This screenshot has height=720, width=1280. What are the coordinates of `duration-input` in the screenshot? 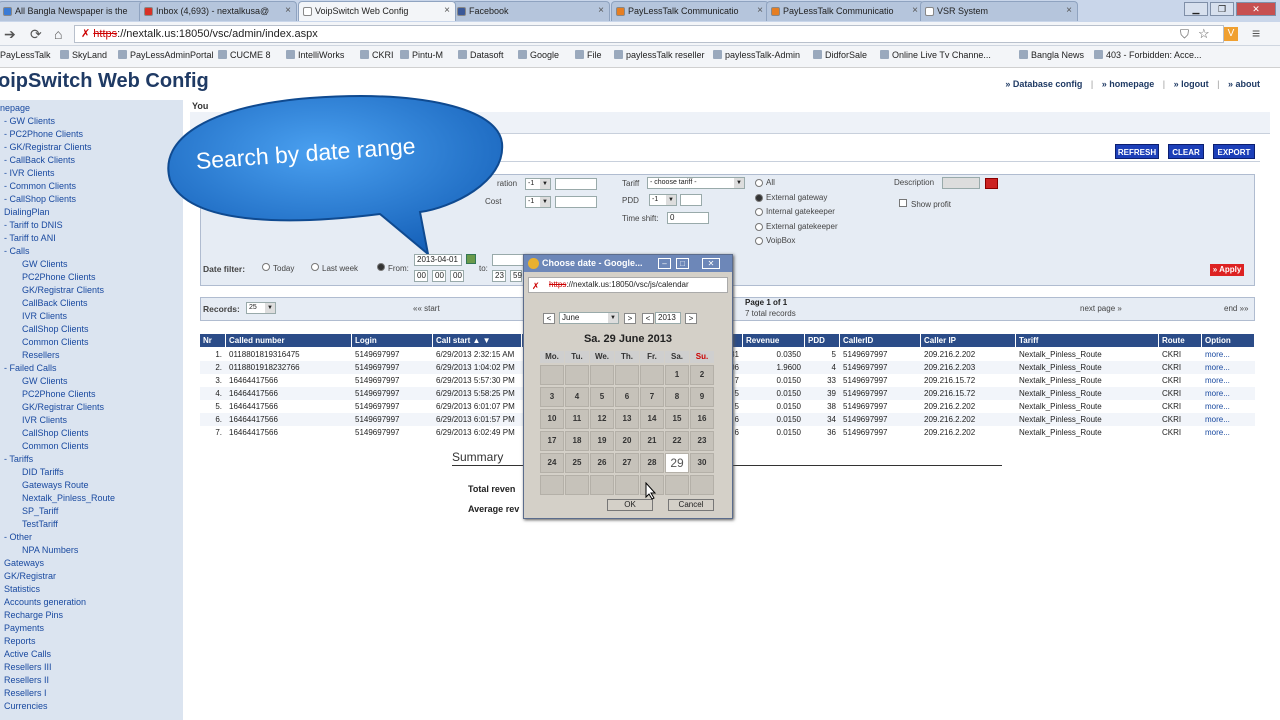 It's located at (576, 184).